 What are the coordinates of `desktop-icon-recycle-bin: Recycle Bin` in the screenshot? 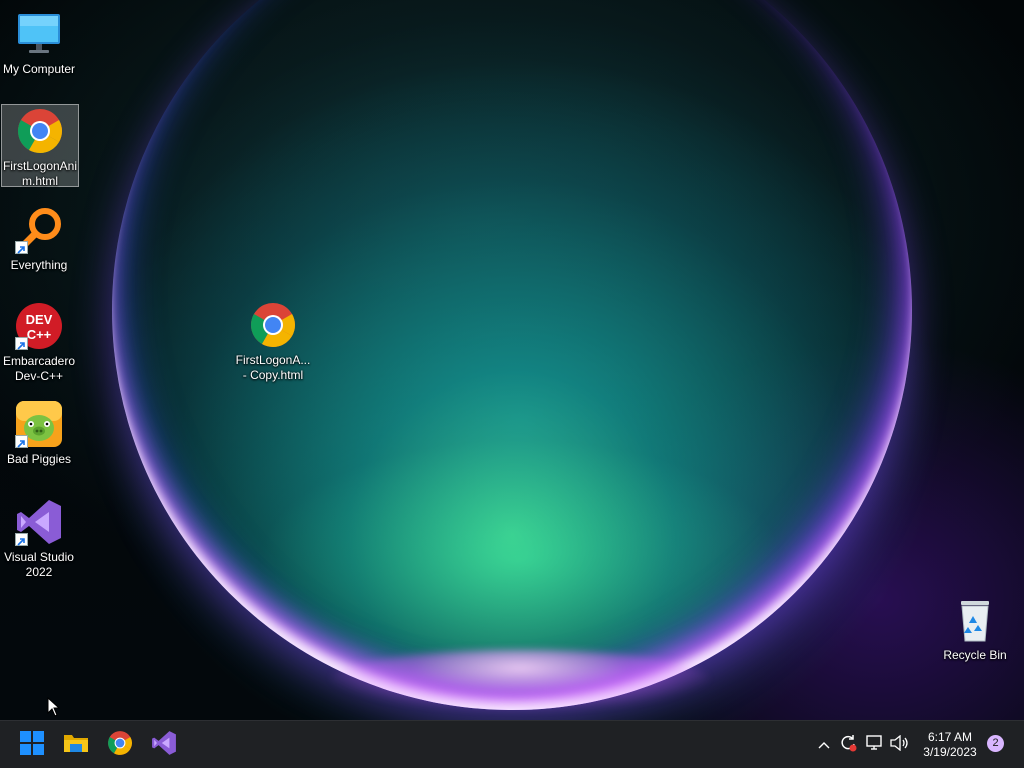 It's located at (975, 628).